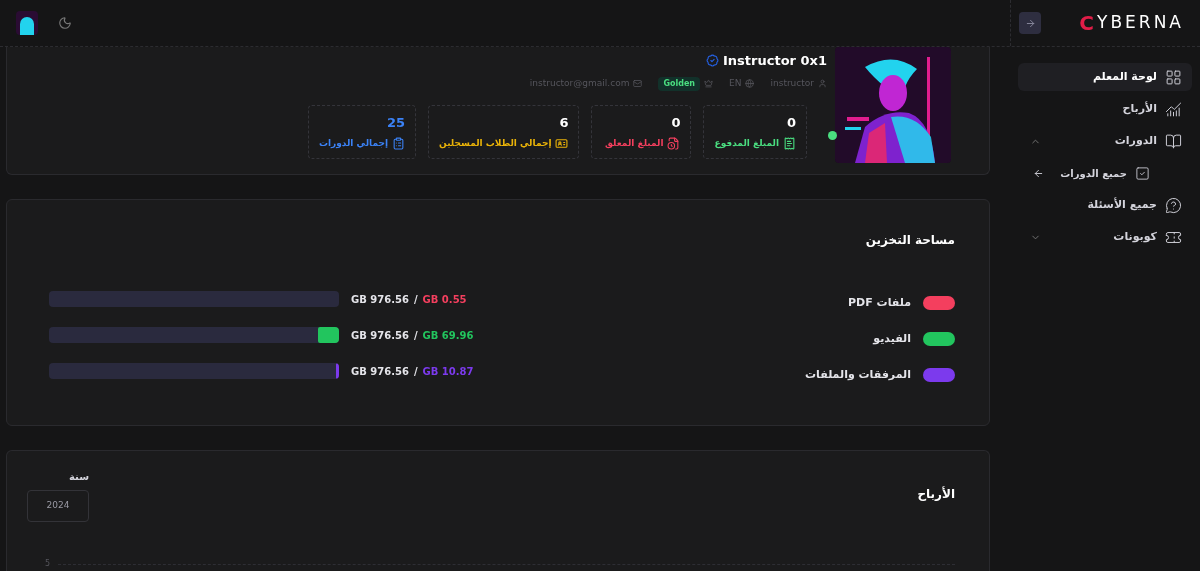 This screenshot has height=571, width=1200. What do you see at coordinates (1173, 141) in the screenshot?
I see `book-icon` at bounding box center [1173, 141].